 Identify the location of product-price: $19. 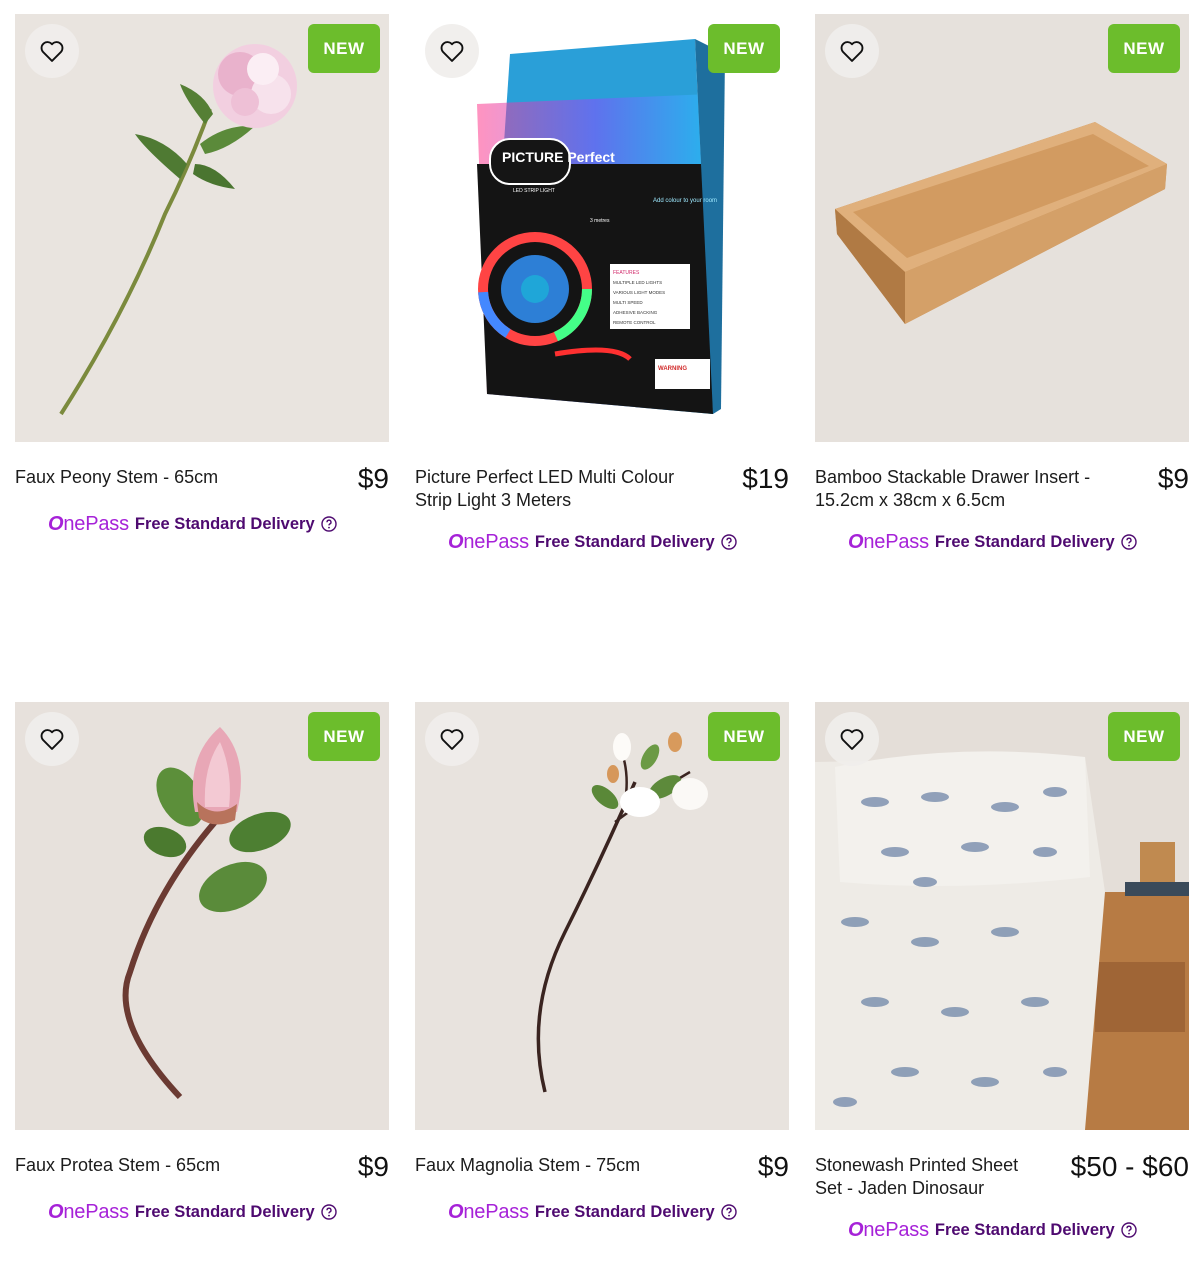
(765, 478).